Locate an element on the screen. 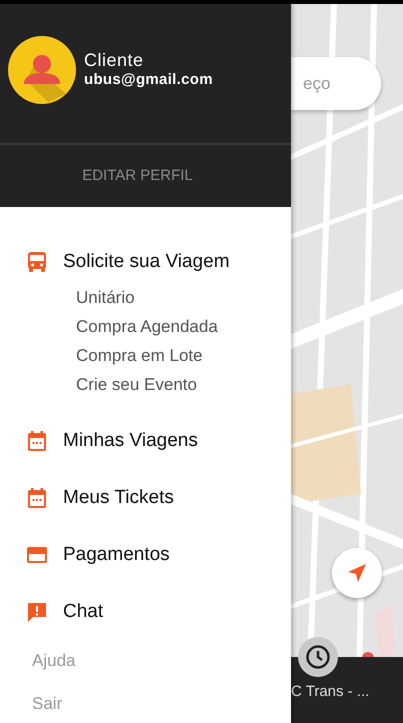  navigation-arrow-icon is located at coordinates (357, 573).